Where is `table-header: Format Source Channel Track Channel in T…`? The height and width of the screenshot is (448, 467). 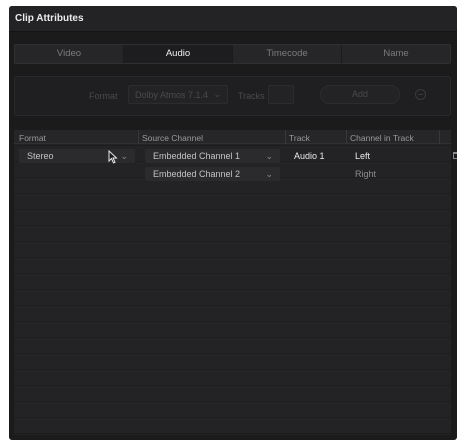 table-header: Format Source Channel Track Channel in T… is located at coordinates (232, 137).